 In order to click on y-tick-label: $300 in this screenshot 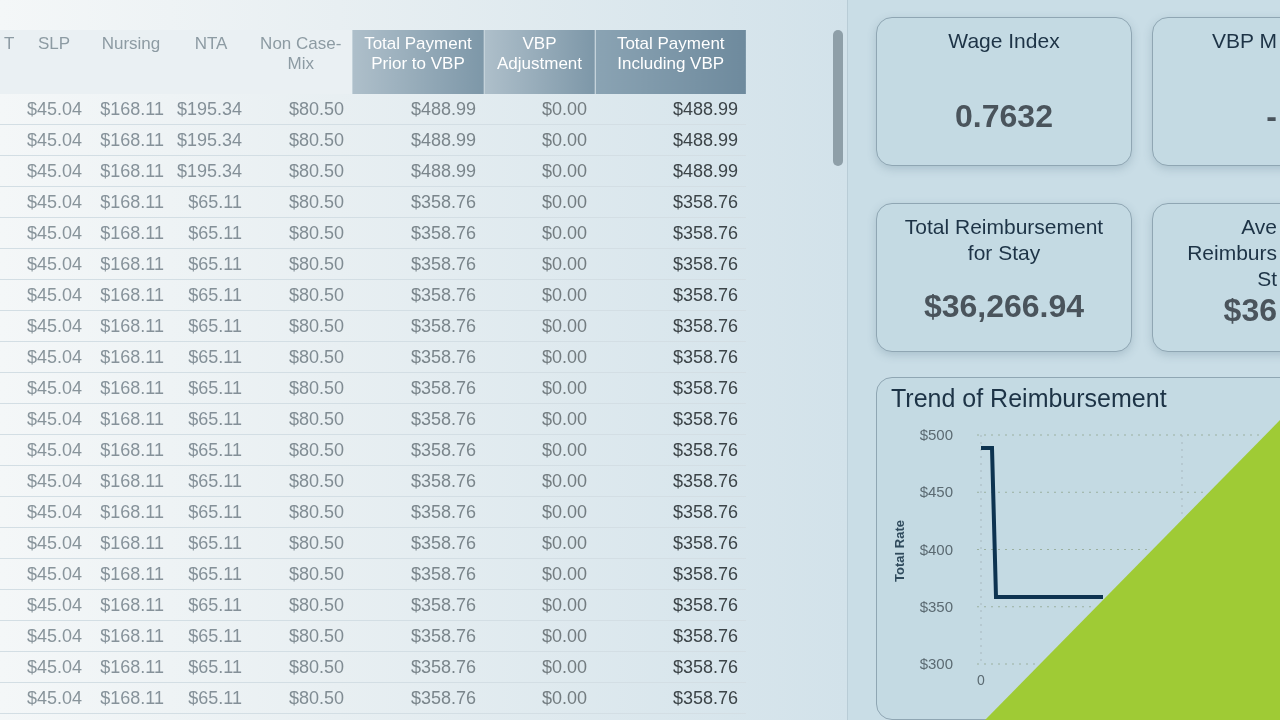, I will do `click(936, 663)`.